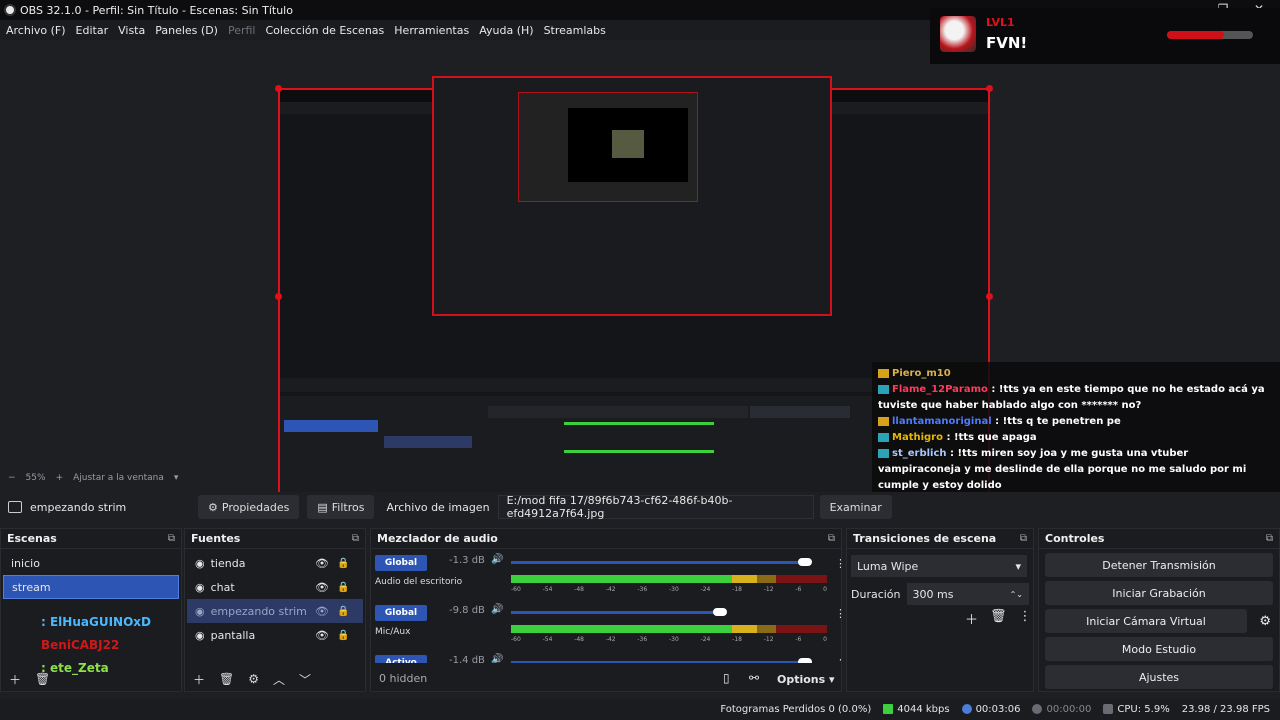 The height and width of the screenshot is (720, 1280). I want to click on menu-item: Herramientas, so click(431, 30).